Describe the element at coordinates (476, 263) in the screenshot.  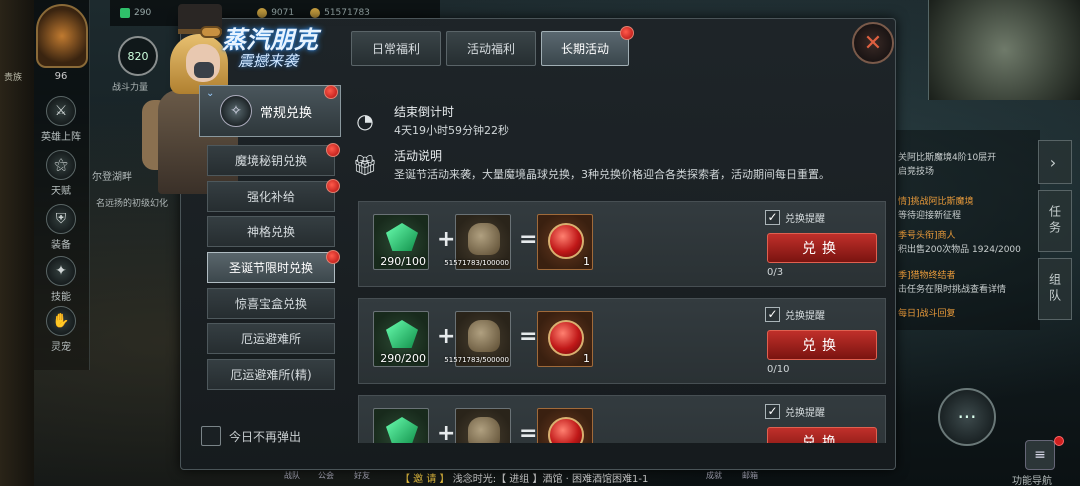
I see `gold-count: 51571783/100000` at that location.